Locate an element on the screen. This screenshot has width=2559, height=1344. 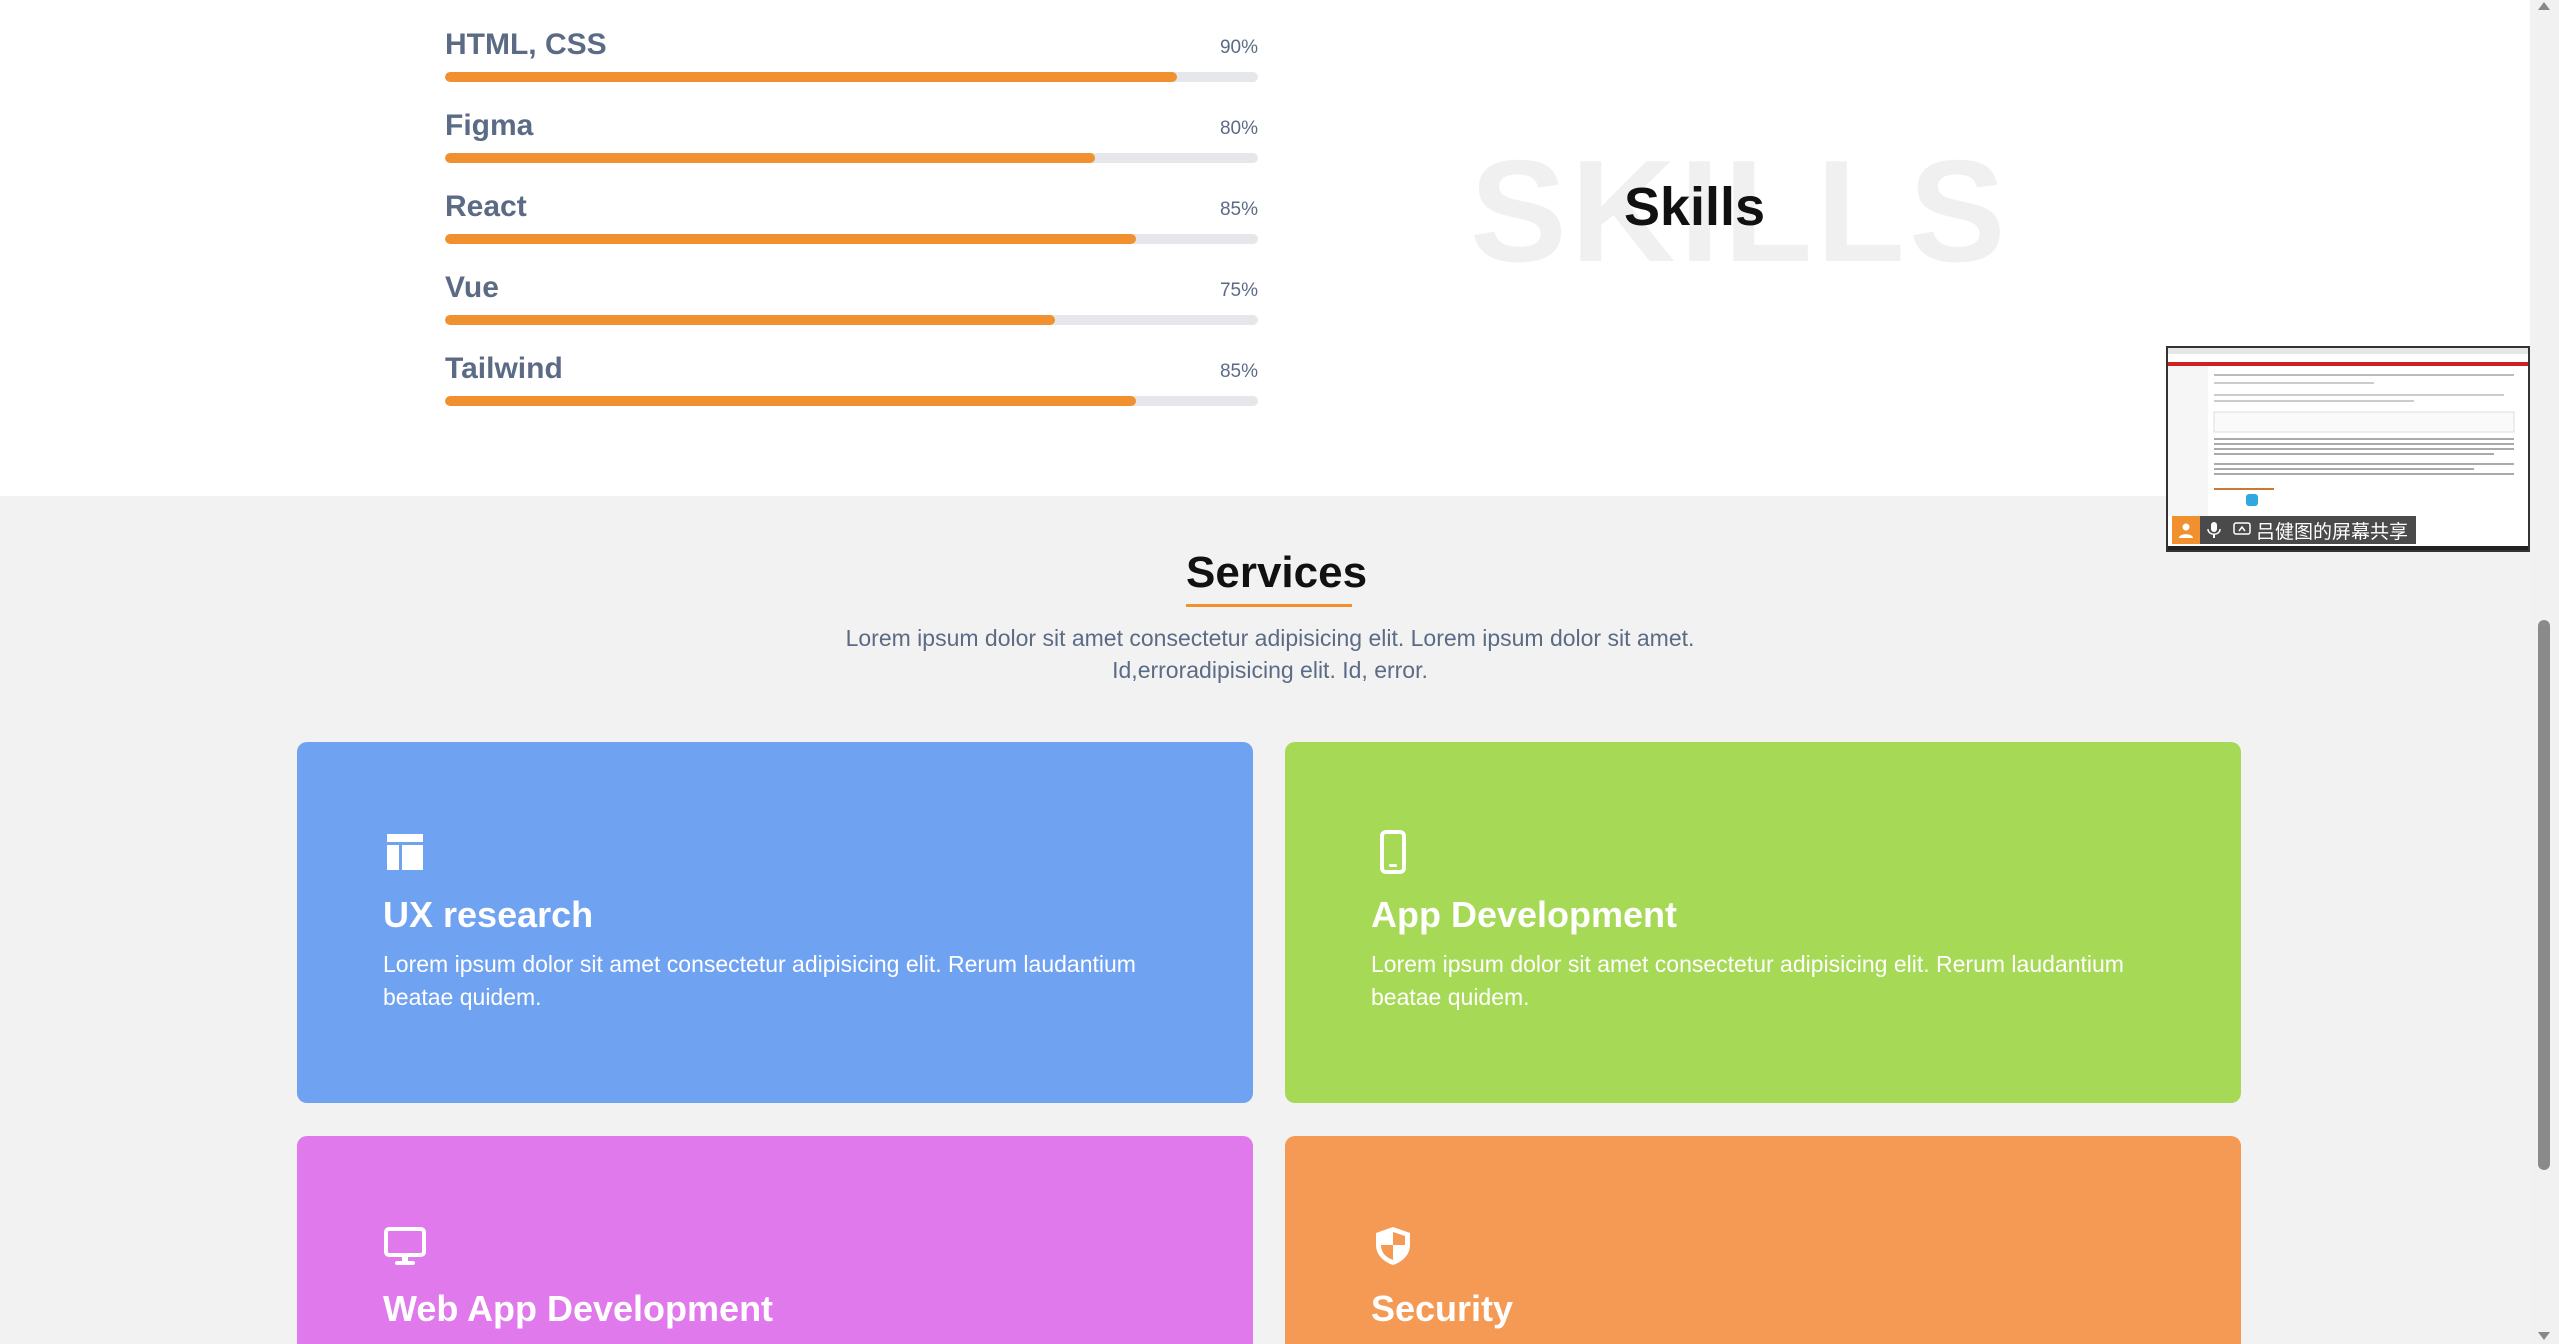
screen-share-label: 吕健图的屏幕共享 is located at coordinates (2332, 532).